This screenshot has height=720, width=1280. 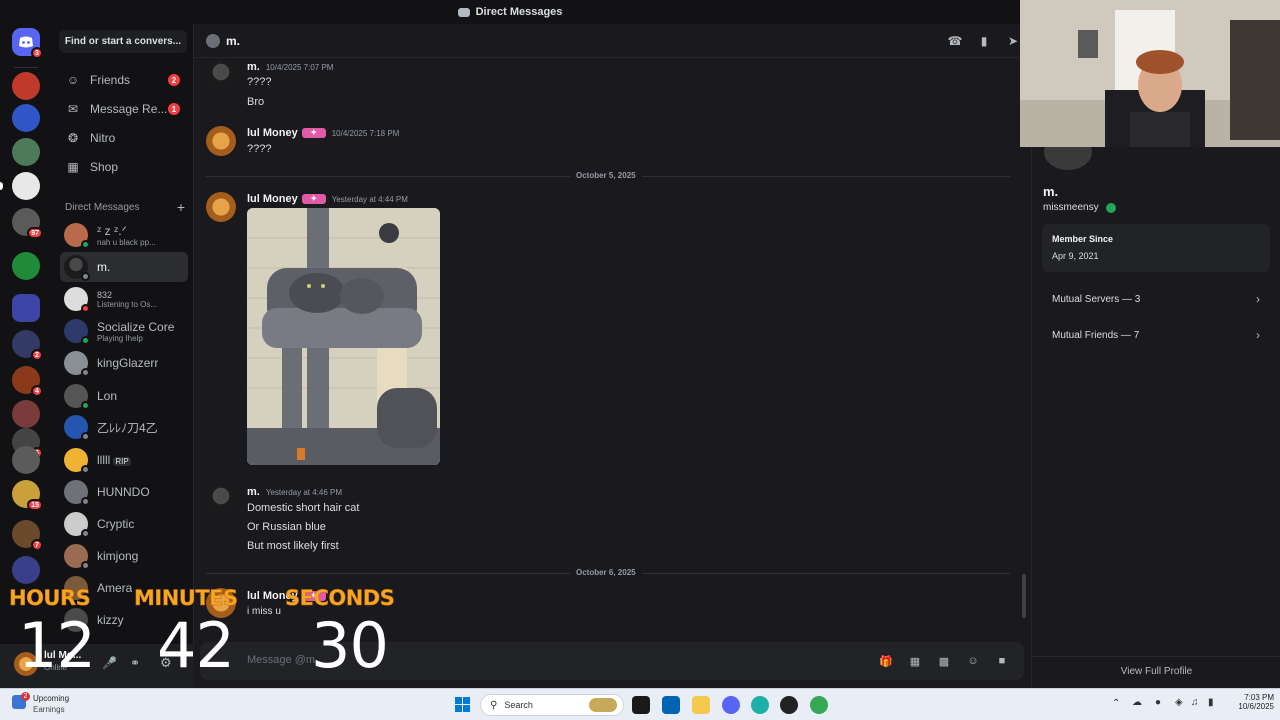 I want to click on profile-display-name: m., so click(x=1051, y=191).